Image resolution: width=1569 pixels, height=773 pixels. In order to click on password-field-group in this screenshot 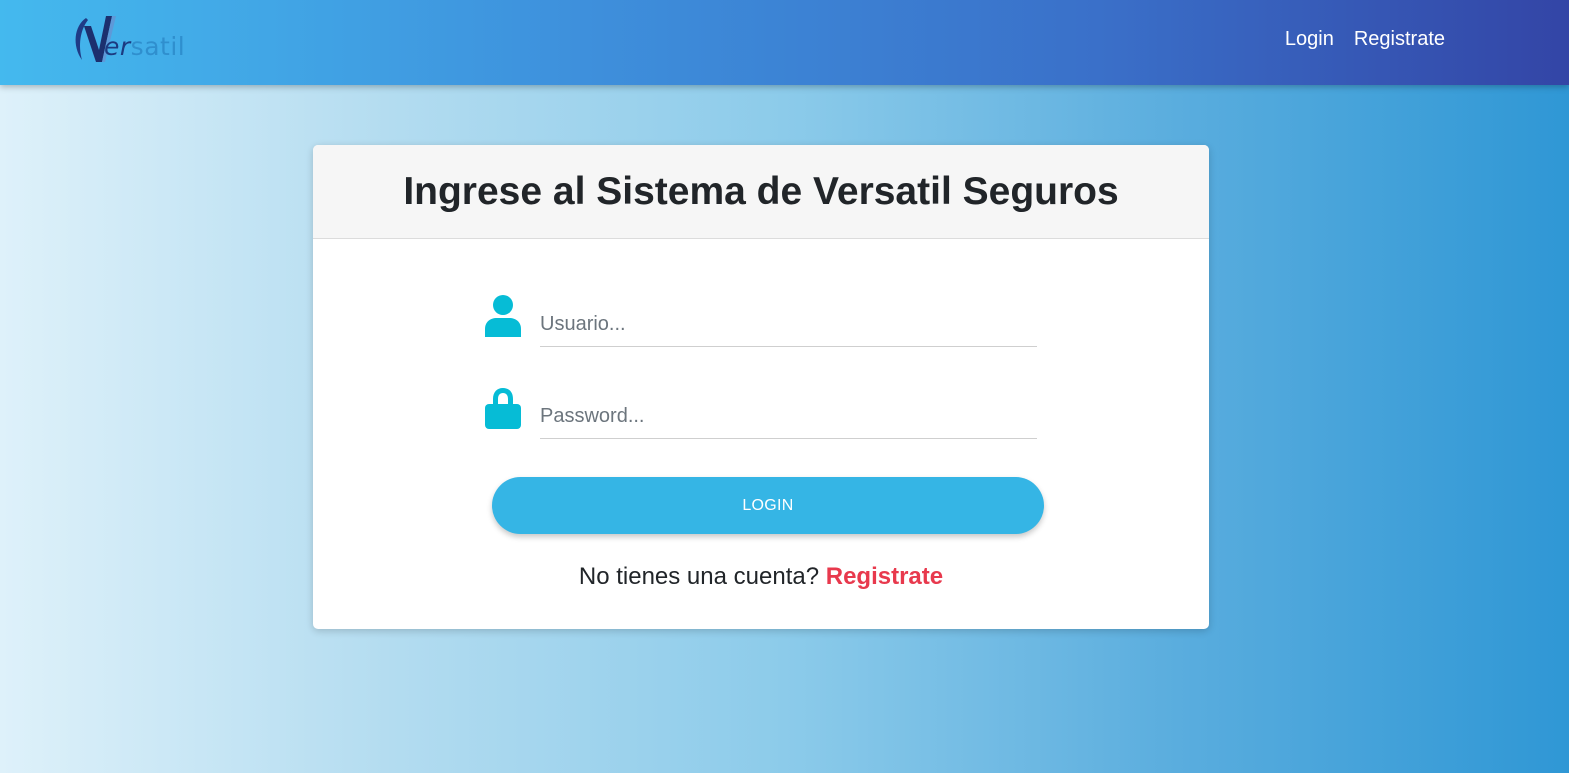, I will do `click(761, 409)`.